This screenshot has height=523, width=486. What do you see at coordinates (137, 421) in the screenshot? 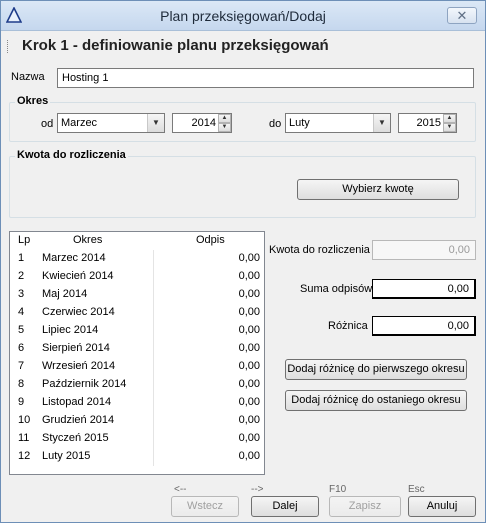
I see `list-item: 10 Grudzień 2014 0,00` at bounding box center [137, 421].